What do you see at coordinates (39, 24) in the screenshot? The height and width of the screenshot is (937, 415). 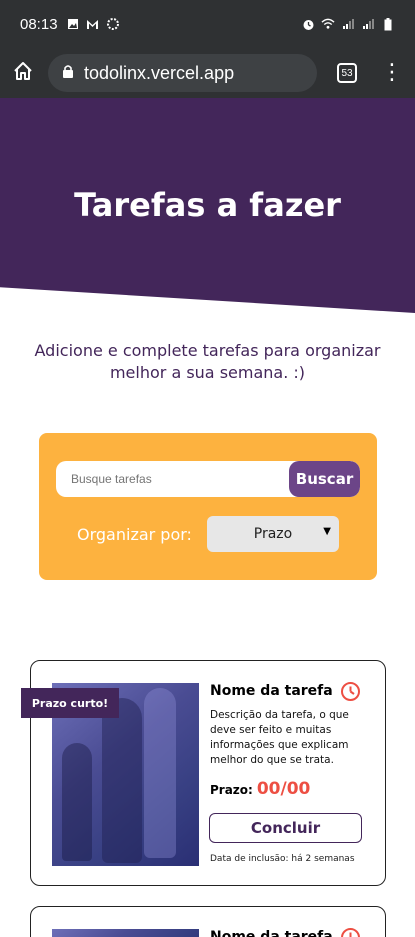 I see `status-time: 08:13` at bounding box center [39, 24].